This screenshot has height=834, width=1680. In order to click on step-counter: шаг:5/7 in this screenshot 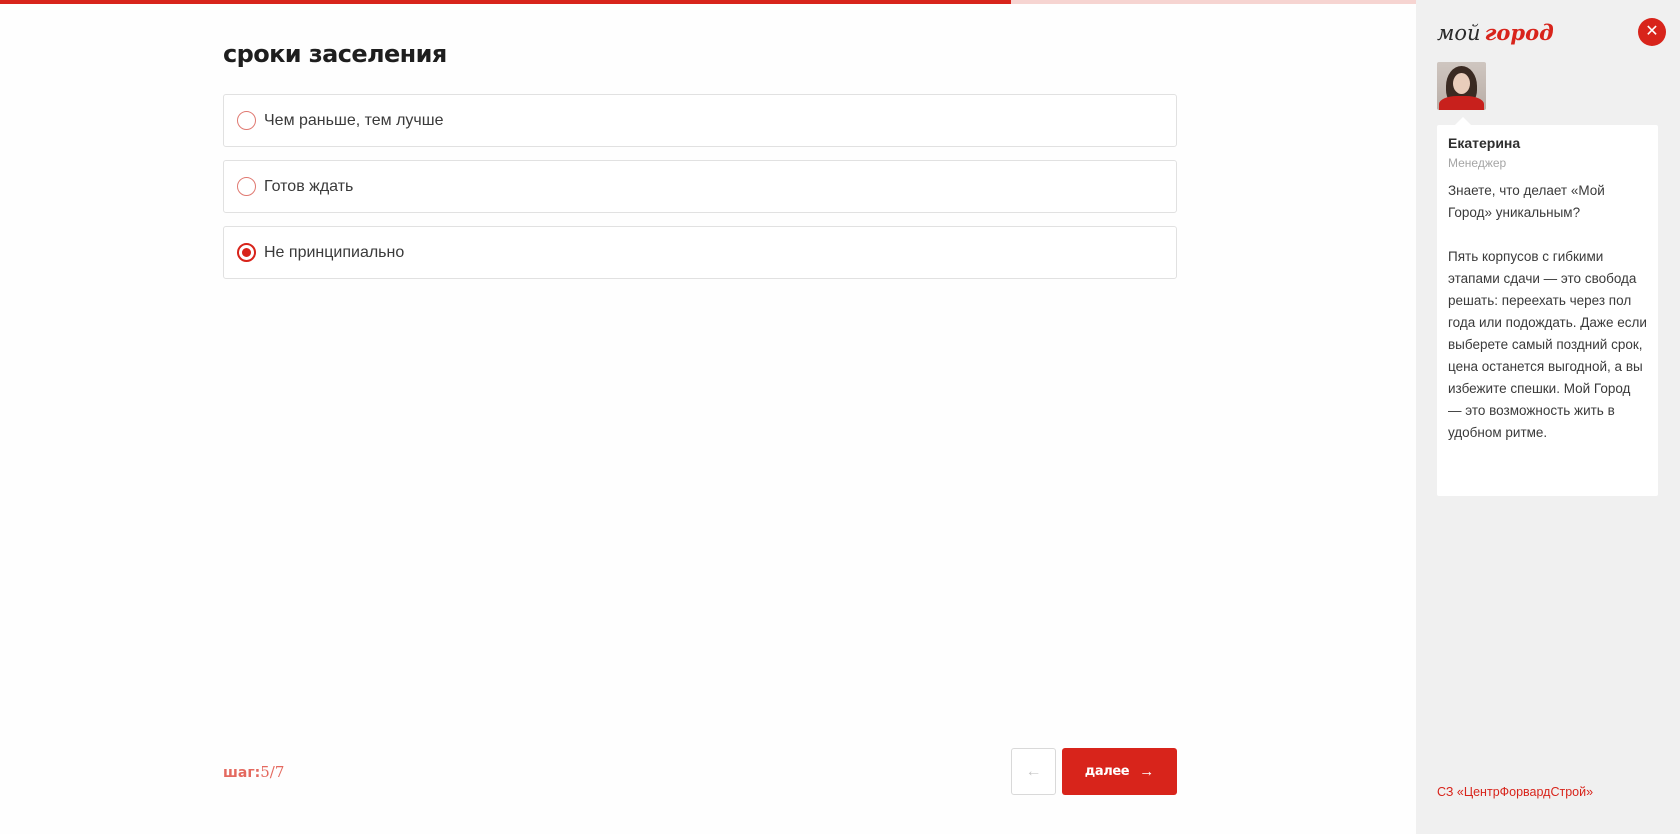, I will do `click(254, 772)`.